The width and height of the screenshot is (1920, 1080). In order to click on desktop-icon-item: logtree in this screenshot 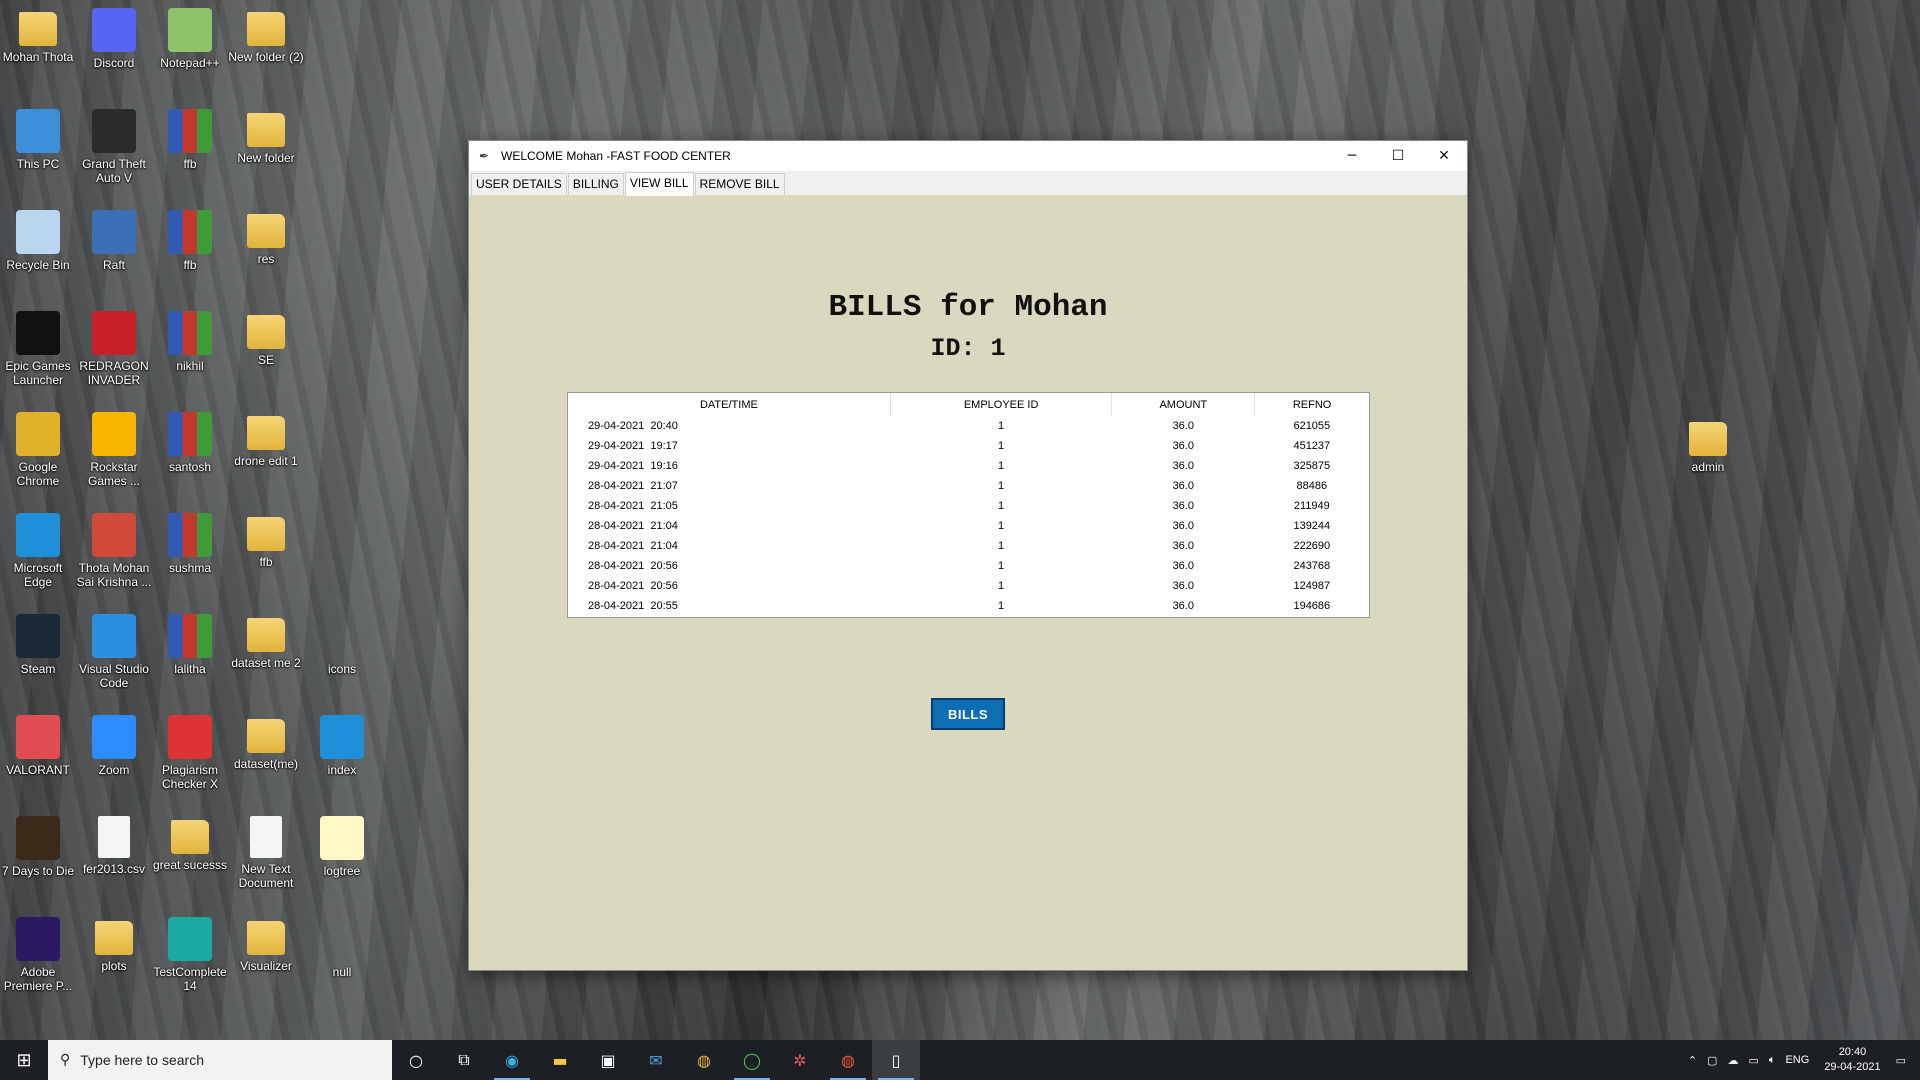, I will do `click(342, 856)`.